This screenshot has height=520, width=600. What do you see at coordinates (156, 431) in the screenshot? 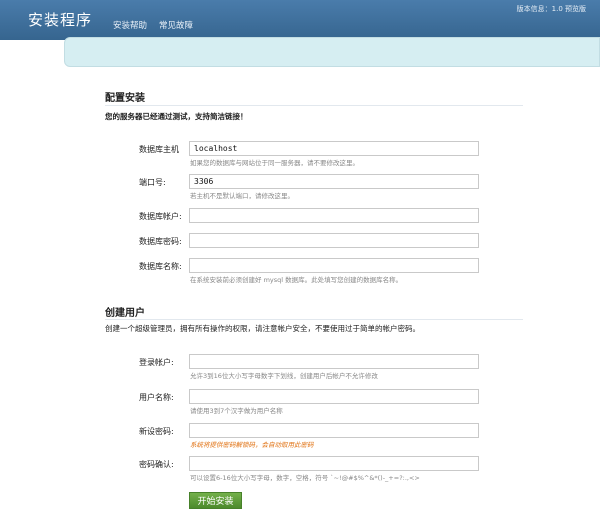
I see `new-password-label: 新设密码:` at bounding box center [156, 431].